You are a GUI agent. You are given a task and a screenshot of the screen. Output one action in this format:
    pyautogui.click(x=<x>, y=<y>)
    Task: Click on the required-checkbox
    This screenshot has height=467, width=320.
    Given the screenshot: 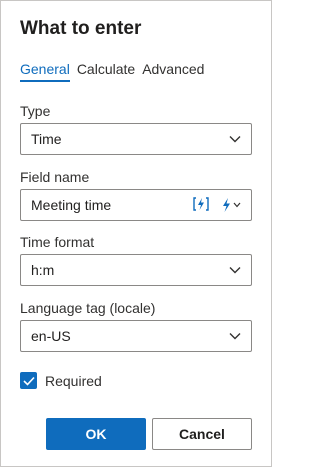 What is the action you would take?
    pyautogui.click(x=28, y=380)
    